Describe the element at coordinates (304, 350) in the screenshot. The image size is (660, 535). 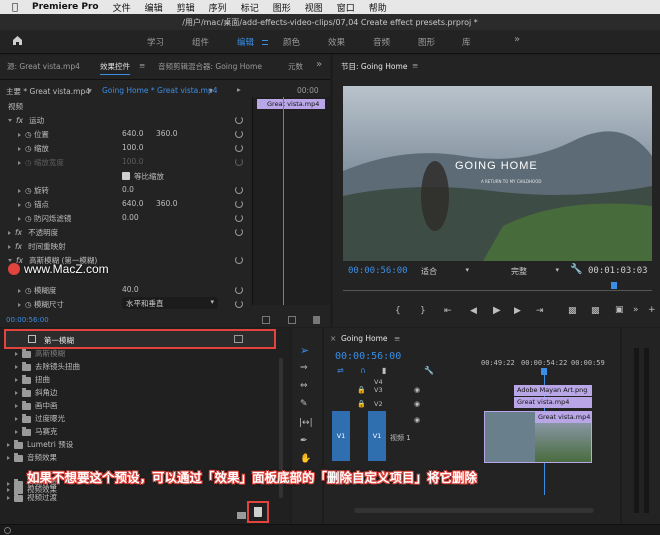
I see `selection-tool-icon: ➢` at that location.